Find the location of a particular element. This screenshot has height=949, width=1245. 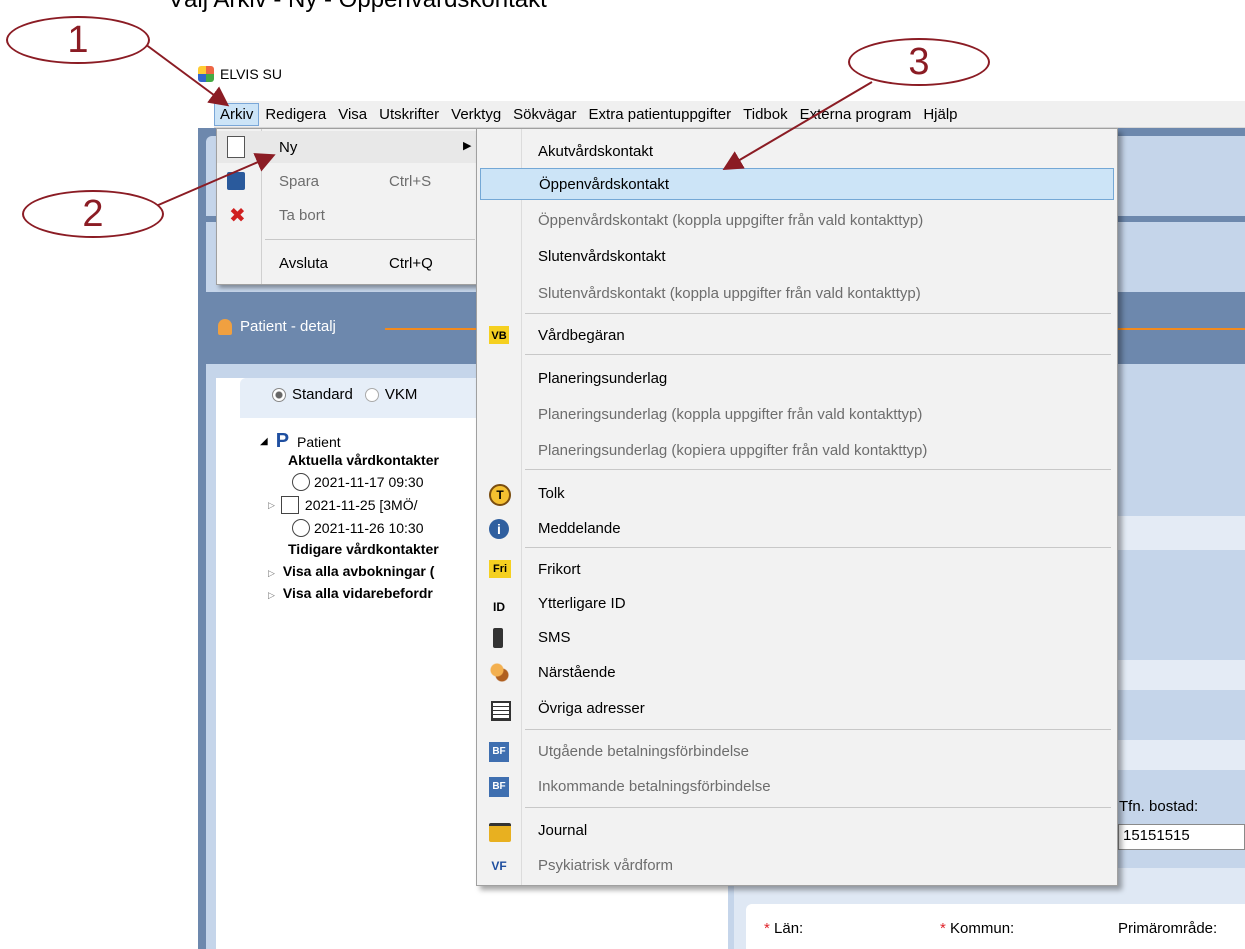

menu-tidbok: Tidbok is located at coordinates (765, 114).